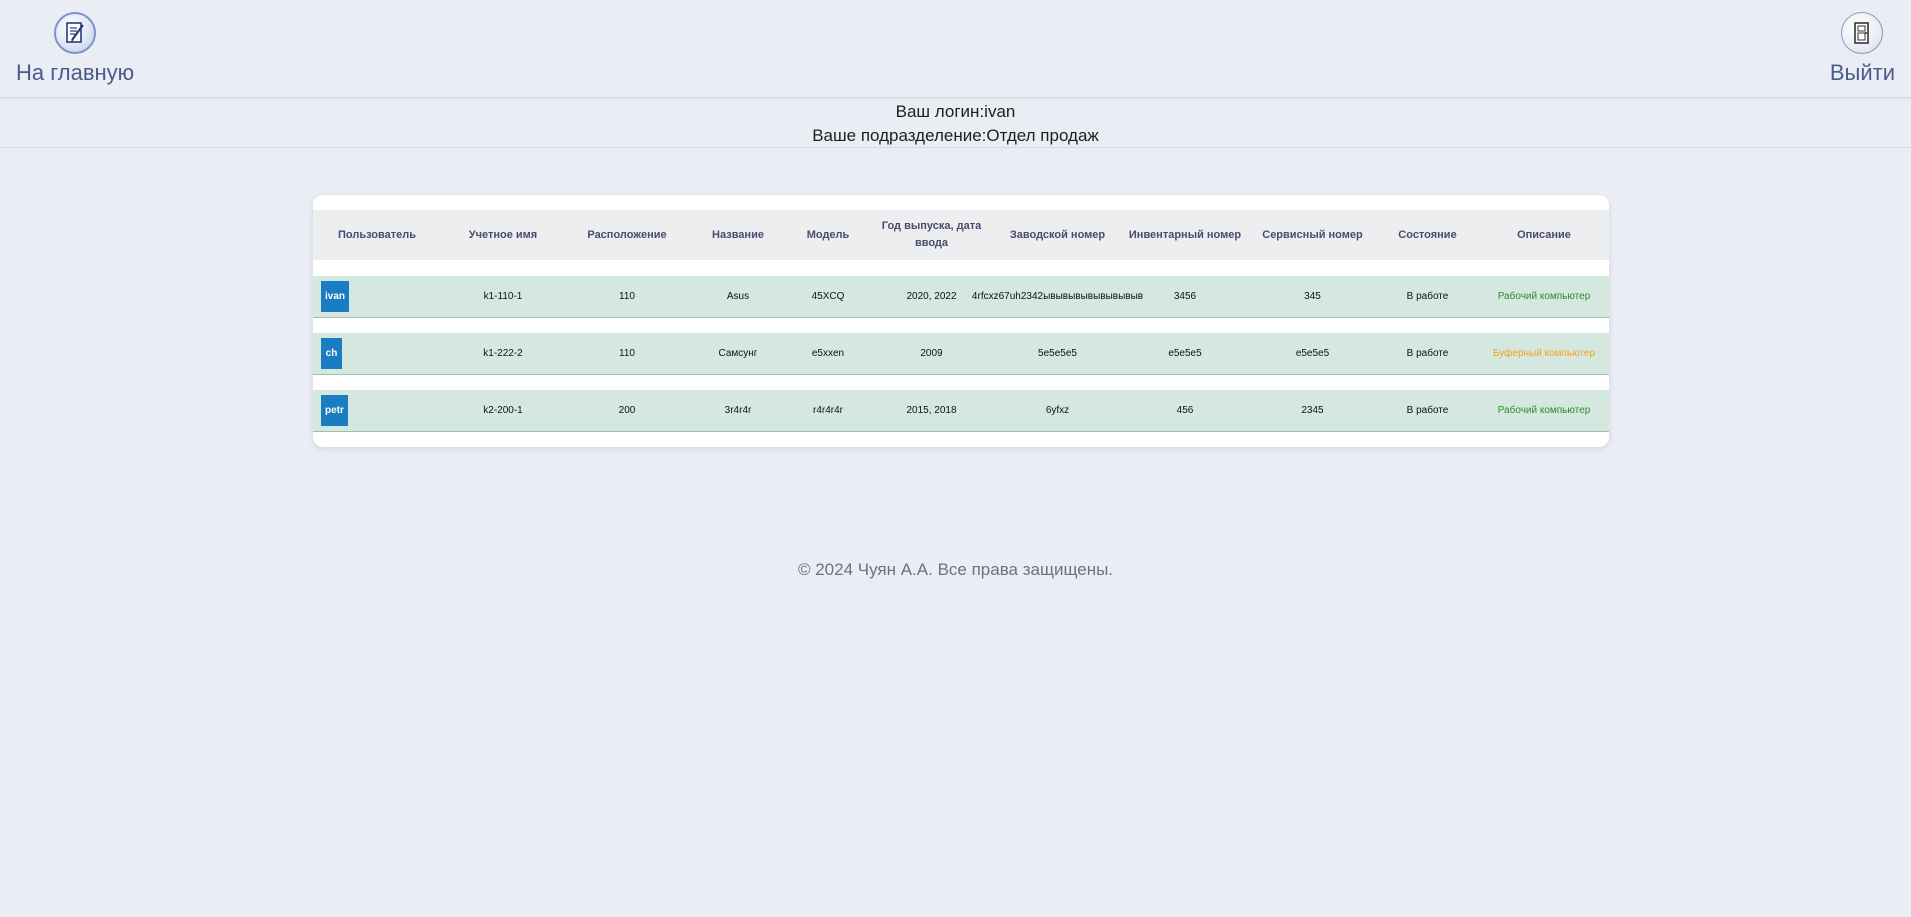 The width and height of the screenshot is (1911, 917). What do you see at coordinates (75, 72) in the screenshot?
I see `home-button-label: На главную` at bounding box center [75, 72].